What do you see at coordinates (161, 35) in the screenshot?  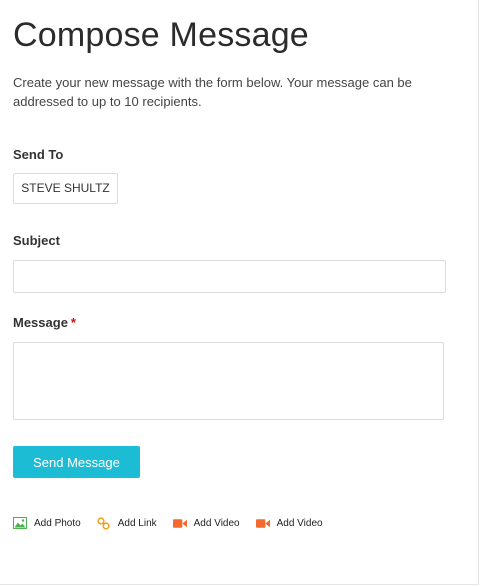 I see `page-title: Compose Message` at bounding box center [161, 35].